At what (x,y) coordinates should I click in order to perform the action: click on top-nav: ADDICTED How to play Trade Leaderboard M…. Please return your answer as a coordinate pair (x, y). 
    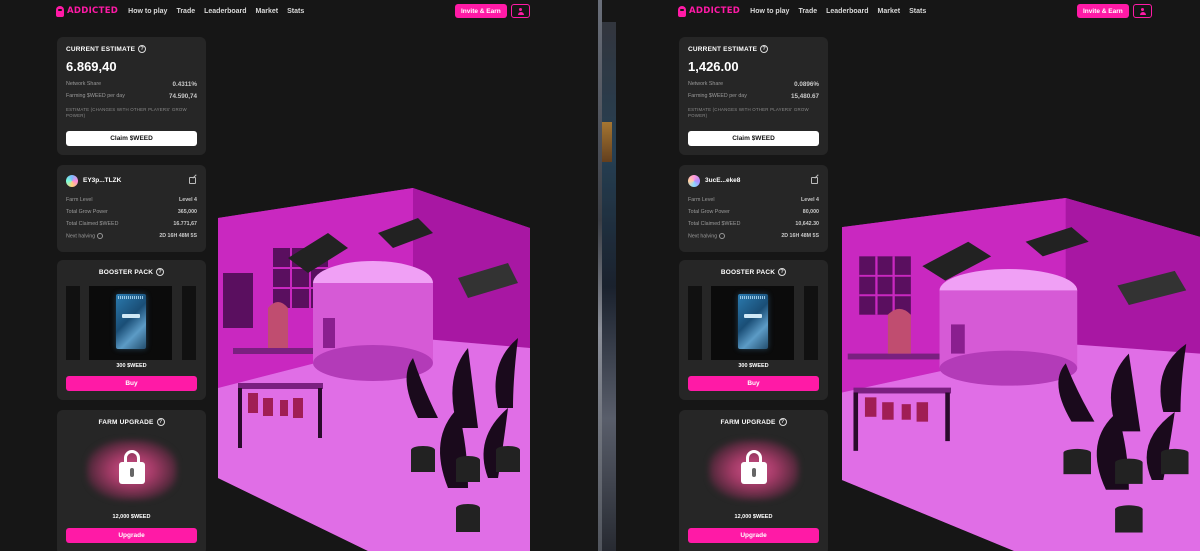
    Looking at the image, I should click on (299, 11).